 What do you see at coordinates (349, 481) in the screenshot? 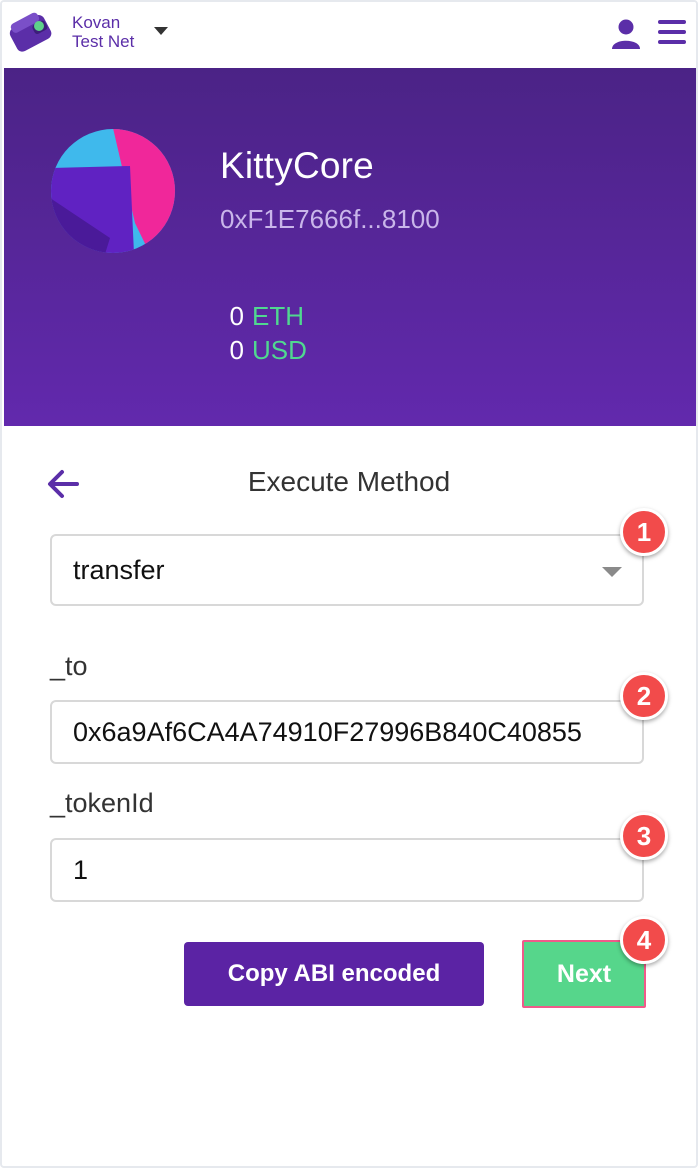
I see `page-title: Execute Method` at bounding box center [349, 481].